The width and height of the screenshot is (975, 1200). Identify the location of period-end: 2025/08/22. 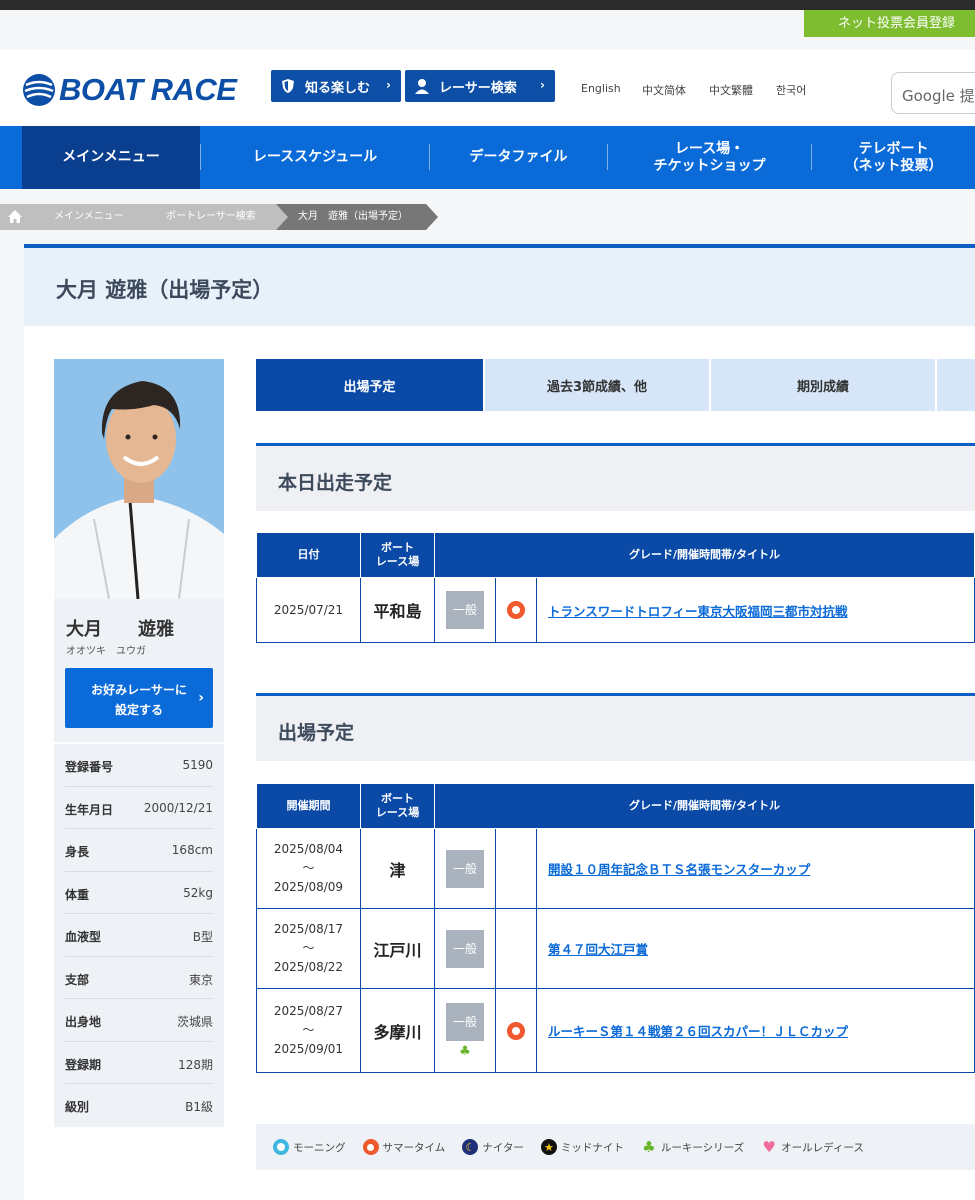
(308, 967).